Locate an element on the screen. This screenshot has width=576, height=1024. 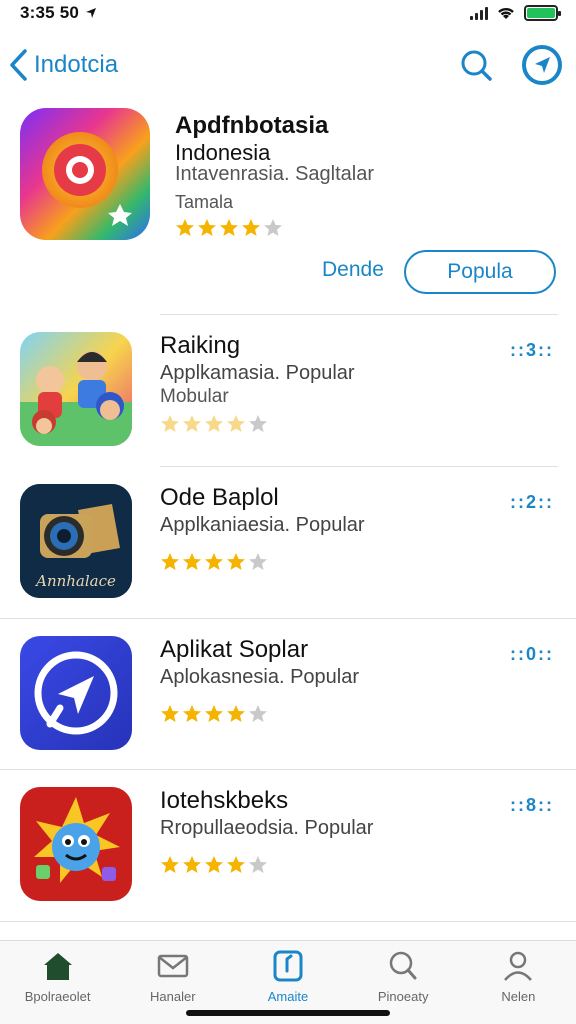
tab-profile: Nelen is located at coordinates (518, 986).